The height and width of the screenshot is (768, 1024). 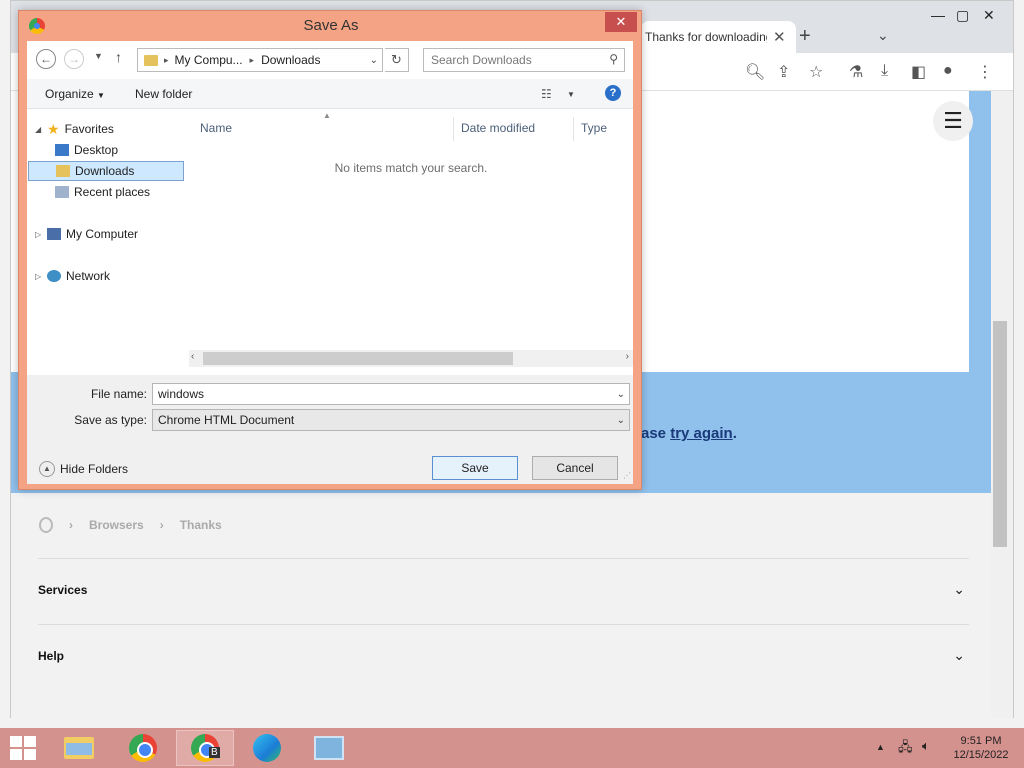 I want to click on nav-recent-places: Recent places, so click(x=102, y=192).